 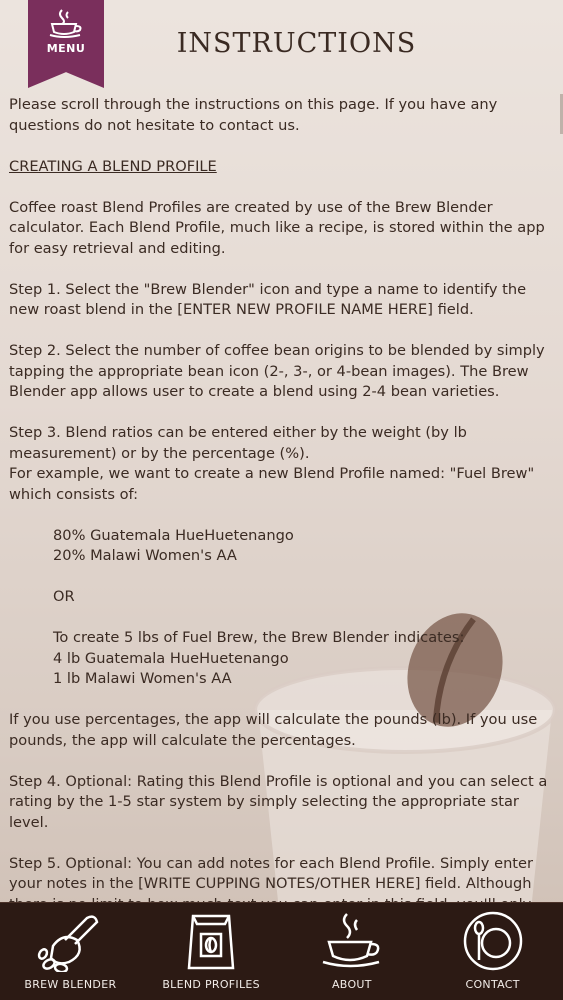 What do you see at coordinates (145, 555) in the screenshot?
I see `example-1-line-2: 20% Malawi Women's AA` at bounding box center [145, 555].